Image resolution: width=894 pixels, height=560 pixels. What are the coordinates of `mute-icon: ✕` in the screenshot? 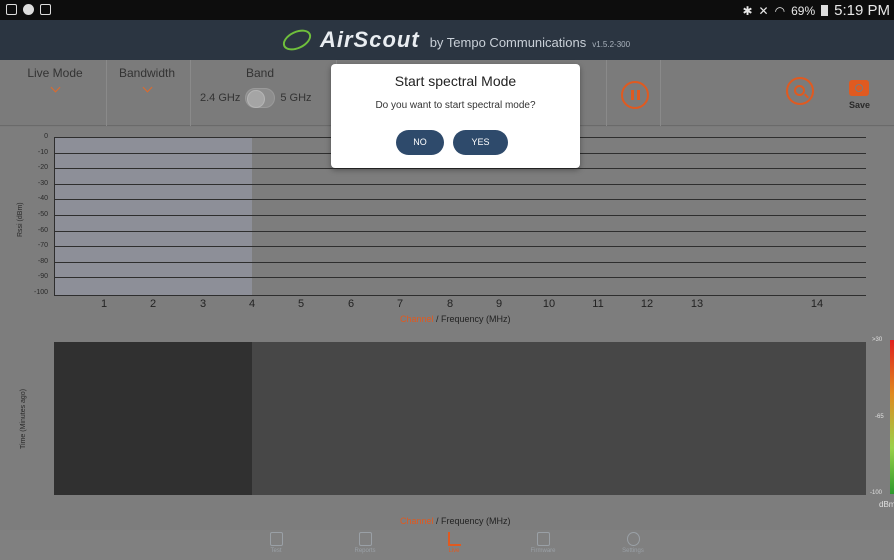 It's located at (763, 10).